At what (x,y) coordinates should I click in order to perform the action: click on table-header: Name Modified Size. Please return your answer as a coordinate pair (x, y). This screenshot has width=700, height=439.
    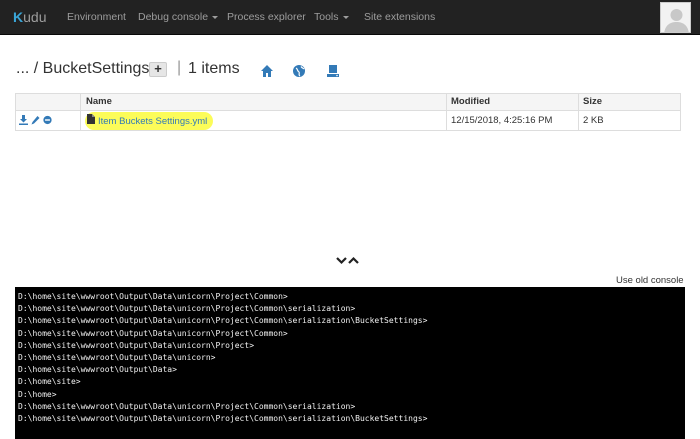
    Looking at the image, I should click on (348, 102).